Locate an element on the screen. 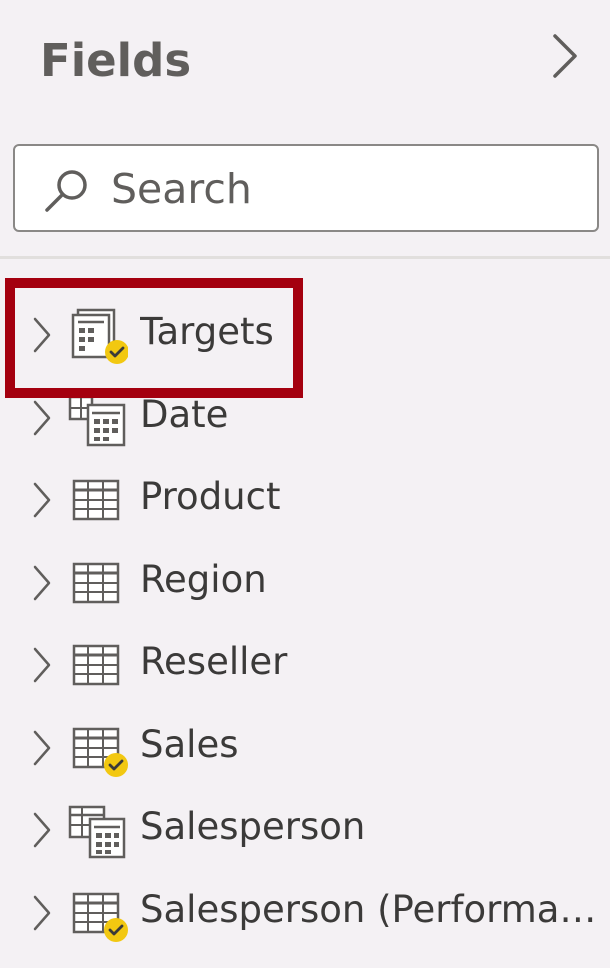 This screenshot has height=968, width=610. field-label: Reseller is located at coordinates (214, 661).